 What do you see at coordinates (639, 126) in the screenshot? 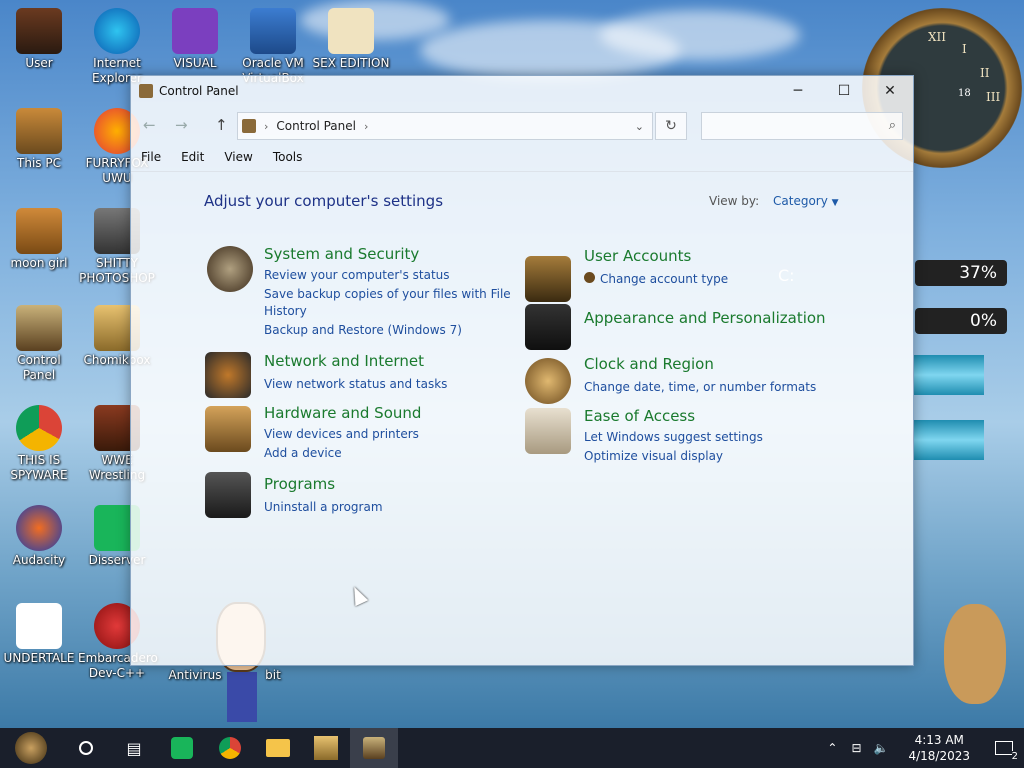
I see `chevron-down-icon: ⌄` at bounding box center [639, 126].